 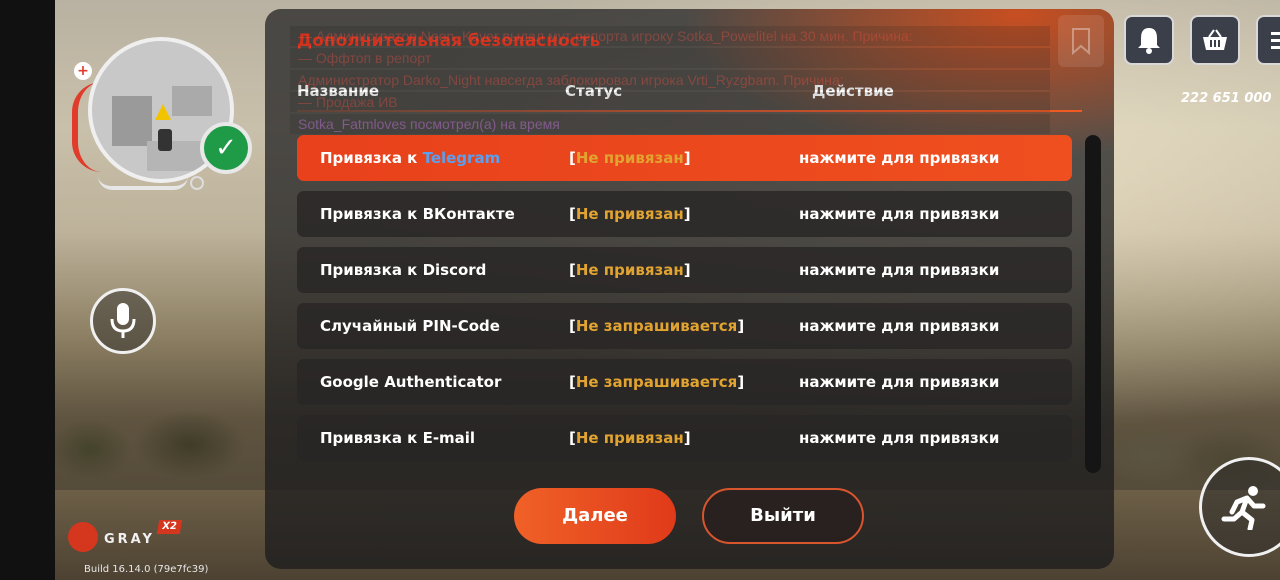 What do you see at coordinates (338, 91) in the screenshot?
I see `column-header-name: Название` at bounding box center [338, 91].